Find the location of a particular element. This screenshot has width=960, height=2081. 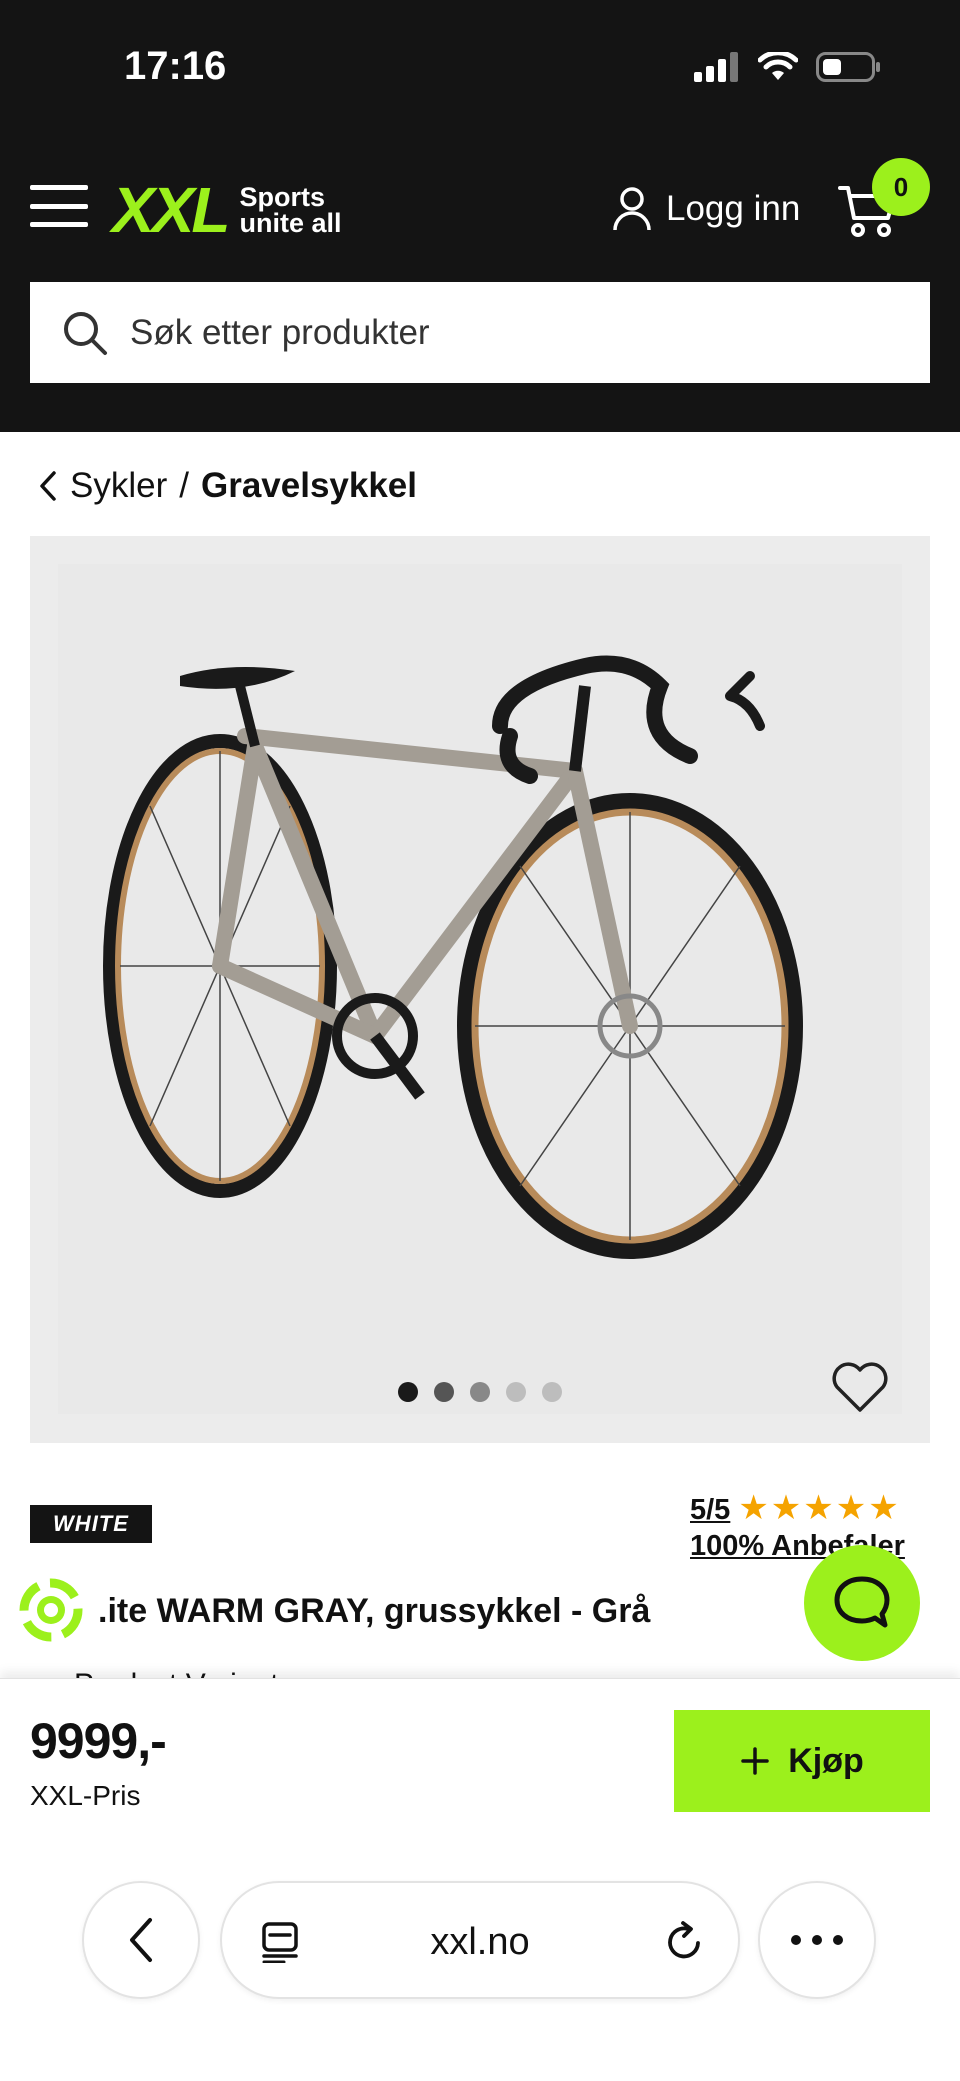

rating-stars-icon: ★★★★★ is located at coordinates (819, 1508).